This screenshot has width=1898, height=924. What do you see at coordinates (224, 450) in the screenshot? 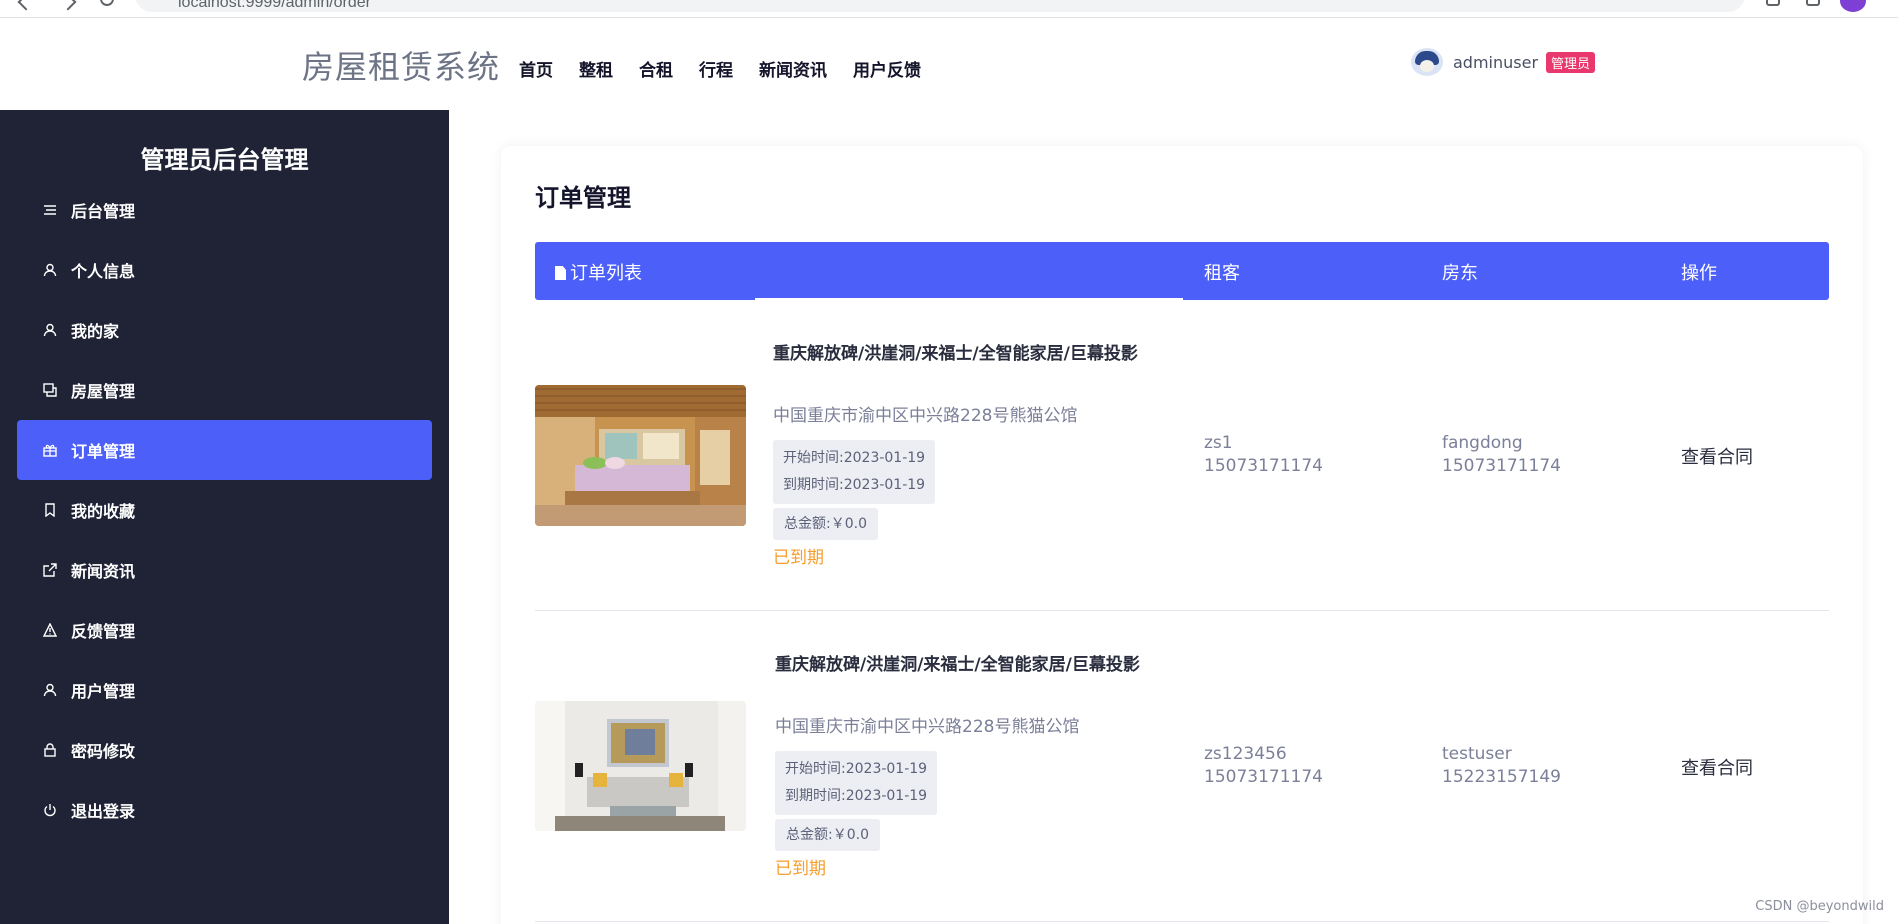
I see `sidebar-item-orders: 订单管理` at bounding box center [224, 450].